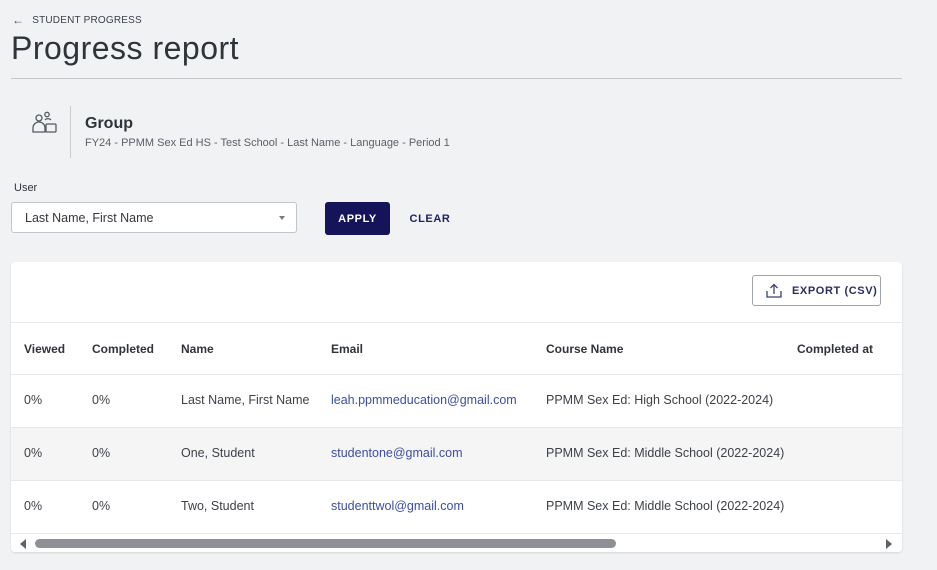  What do you see at coordinates (109, 123) in the screenshot?
I see `group-label: Group` at bounding box center [109, 123].